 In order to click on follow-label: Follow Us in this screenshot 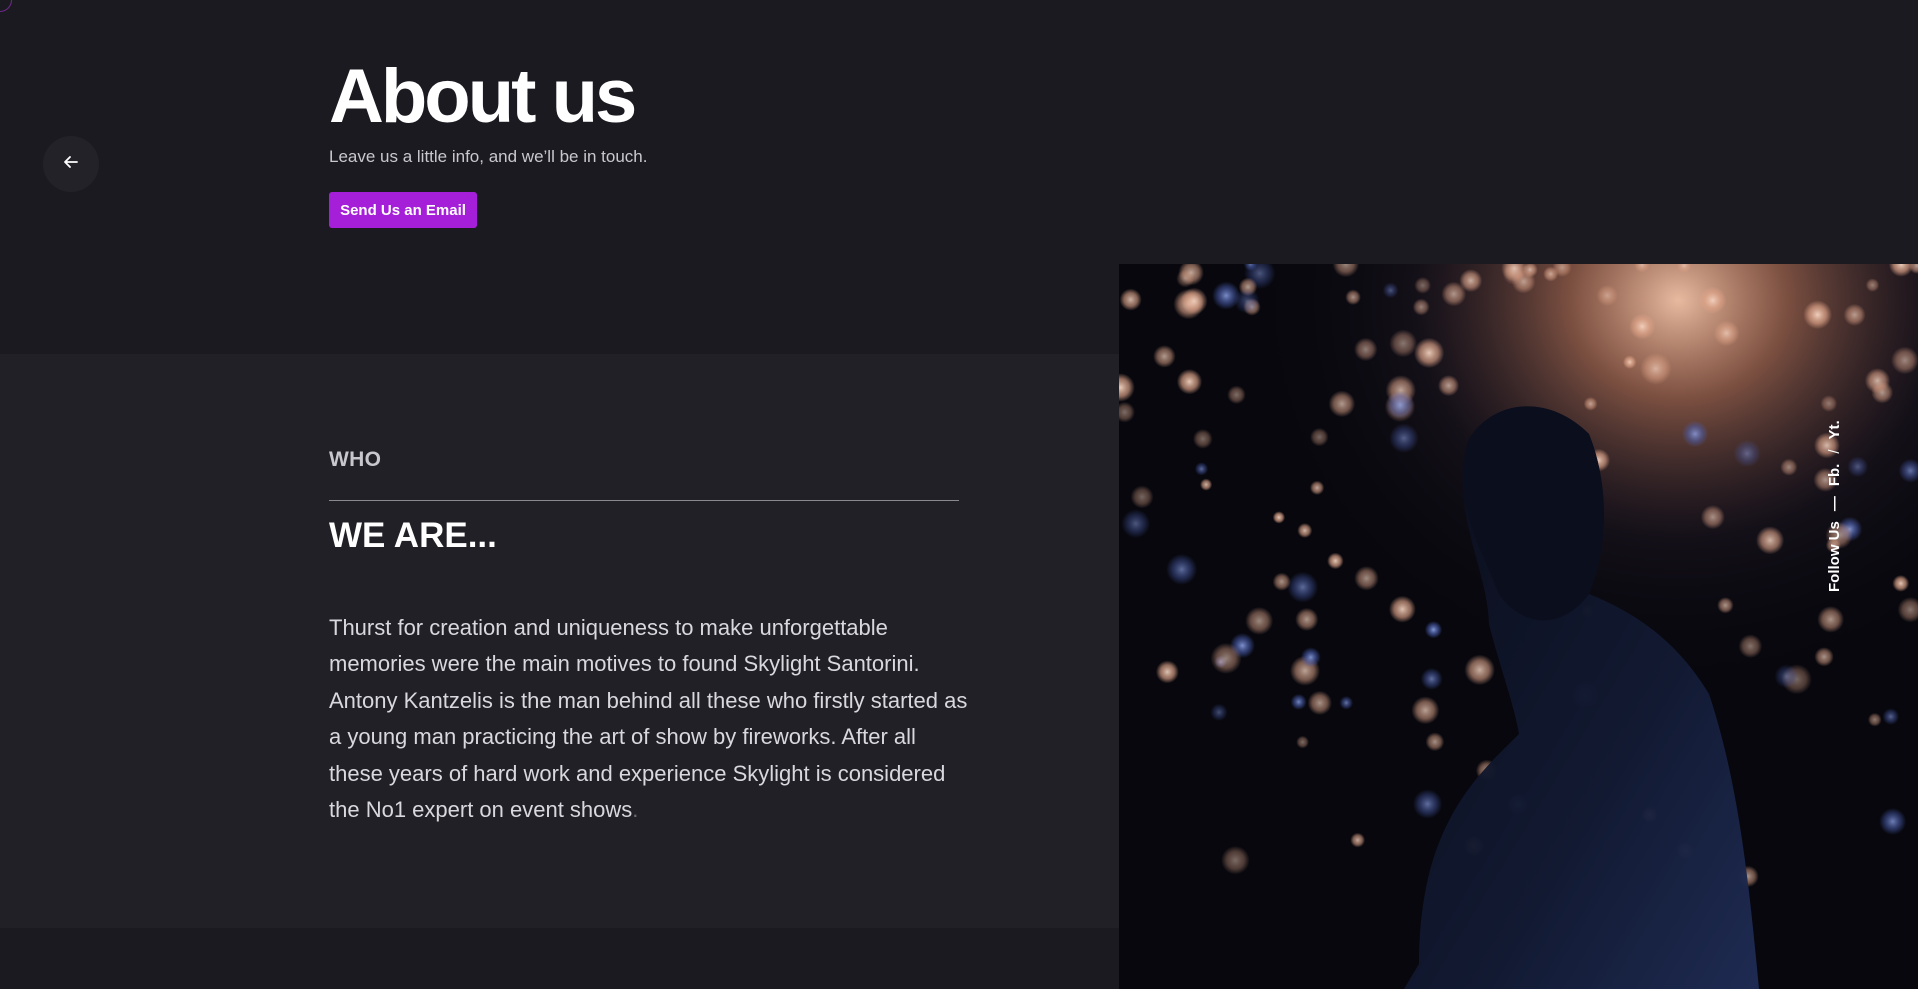, I will do `click(1834, 556)`.